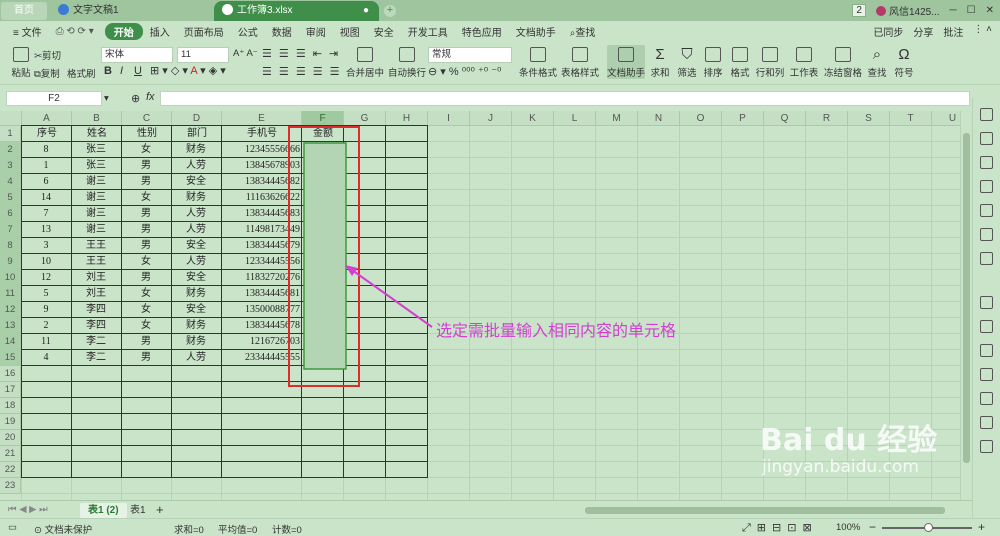 The height and width of the screenshot is (536, 1000). What do you see at coordinates (966, 298) in the screenshot?
I see `scrollbar-thumb` at bounding box center [966, 298].